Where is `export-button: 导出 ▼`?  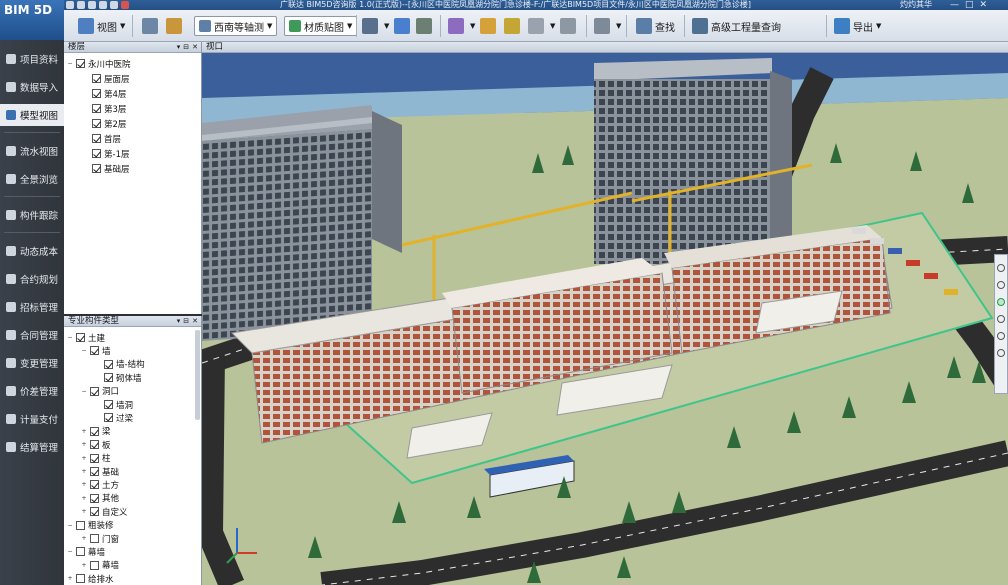
export-button: 导出 ▼ is located at coordinates (857, 26).